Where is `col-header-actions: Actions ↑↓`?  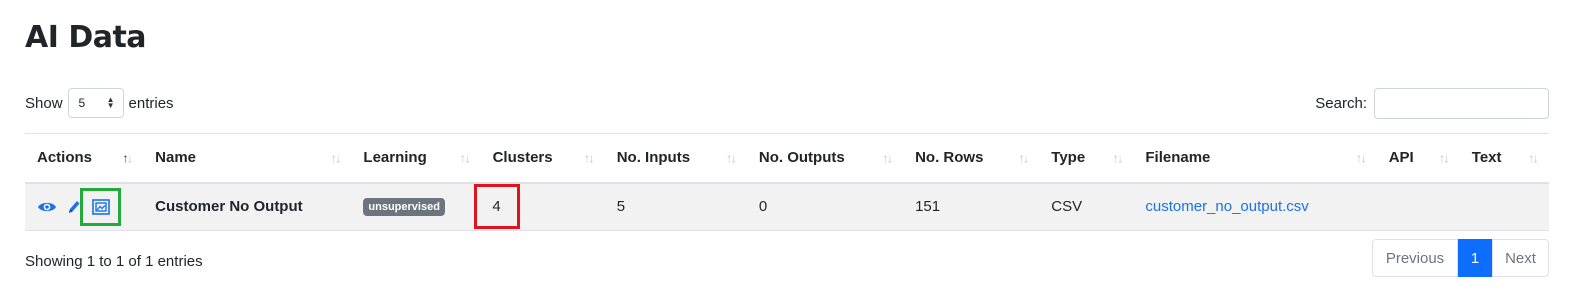
col-header-actions: Actions ↑↓ is located at coordinates (84, 158).